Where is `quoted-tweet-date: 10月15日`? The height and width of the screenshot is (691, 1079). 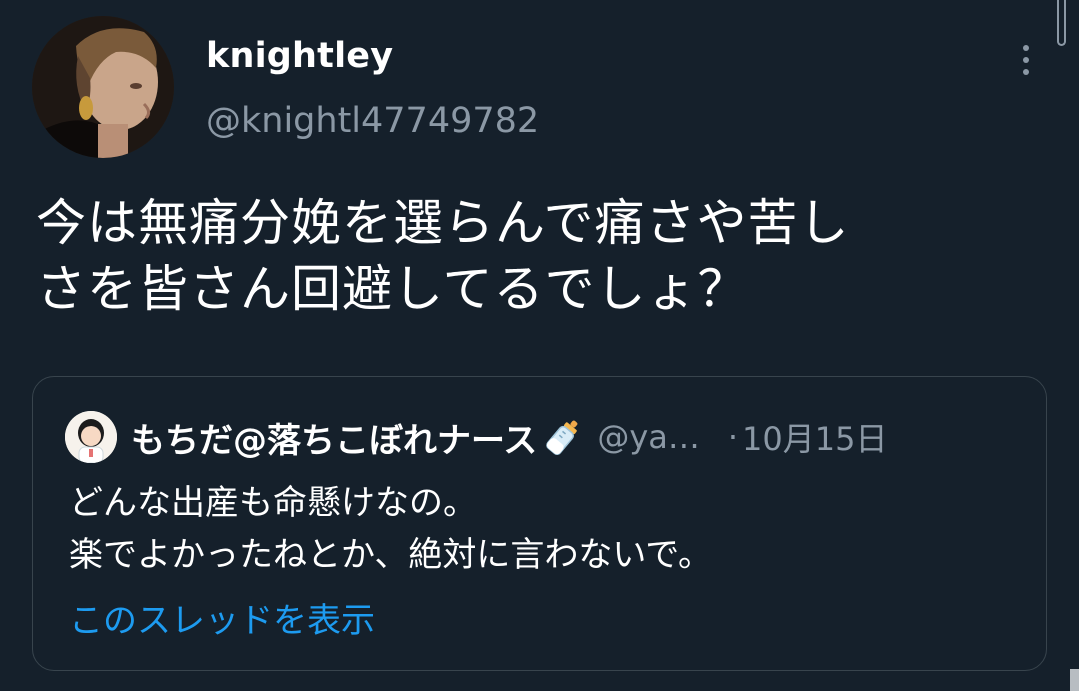 quoted-tweet-date: 10月15日 is located at coordinates (814, 437).